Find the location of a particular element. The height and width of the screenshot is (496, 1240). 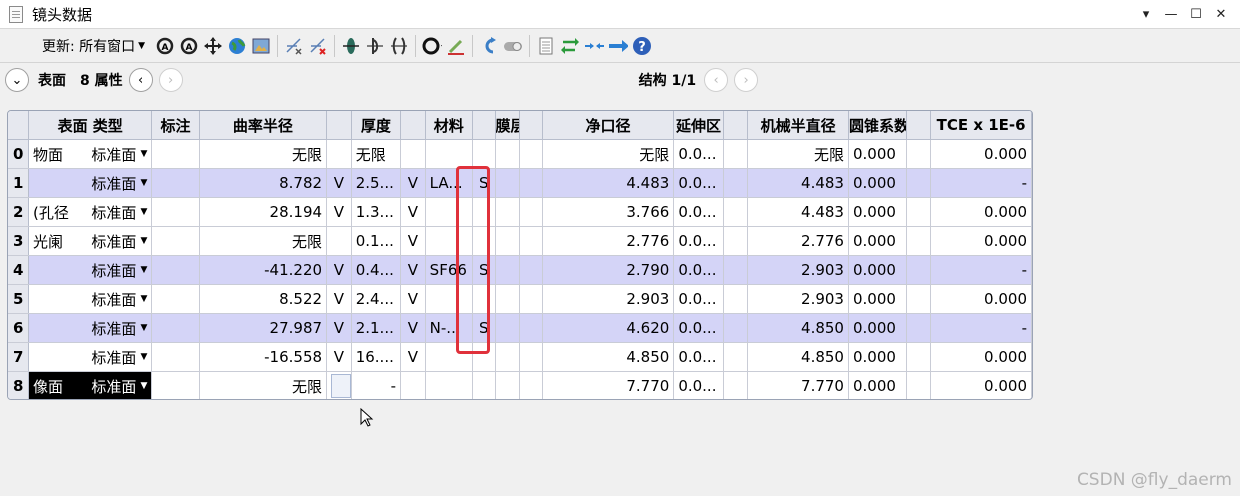

insert-surface-icon is located at coordinates (294, 46).